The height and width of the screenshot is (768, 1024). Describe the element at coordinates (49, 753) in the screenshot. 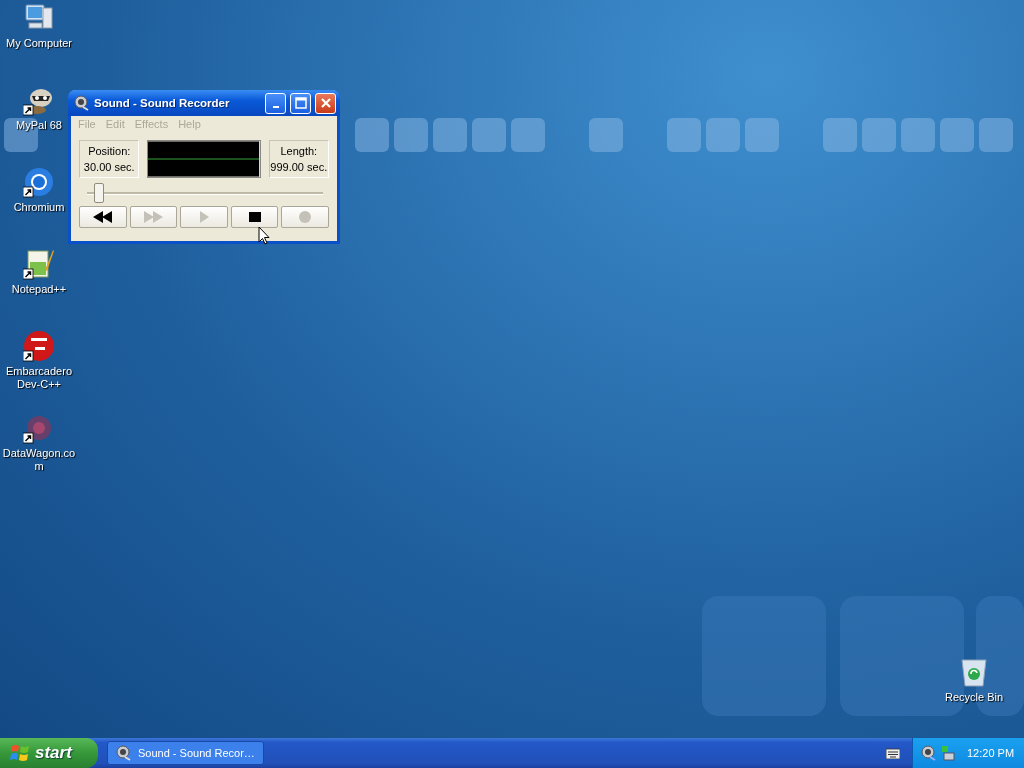

I see `start-button: start` at that location.